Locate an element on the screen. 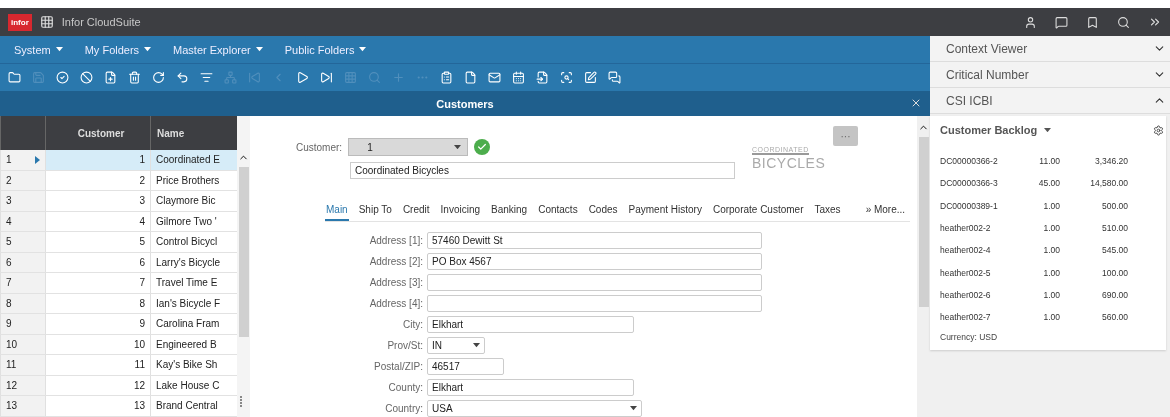 This screenshot has height=417, width=1170. input-field: PO Box 4567 is located at coordinates (594, 261).